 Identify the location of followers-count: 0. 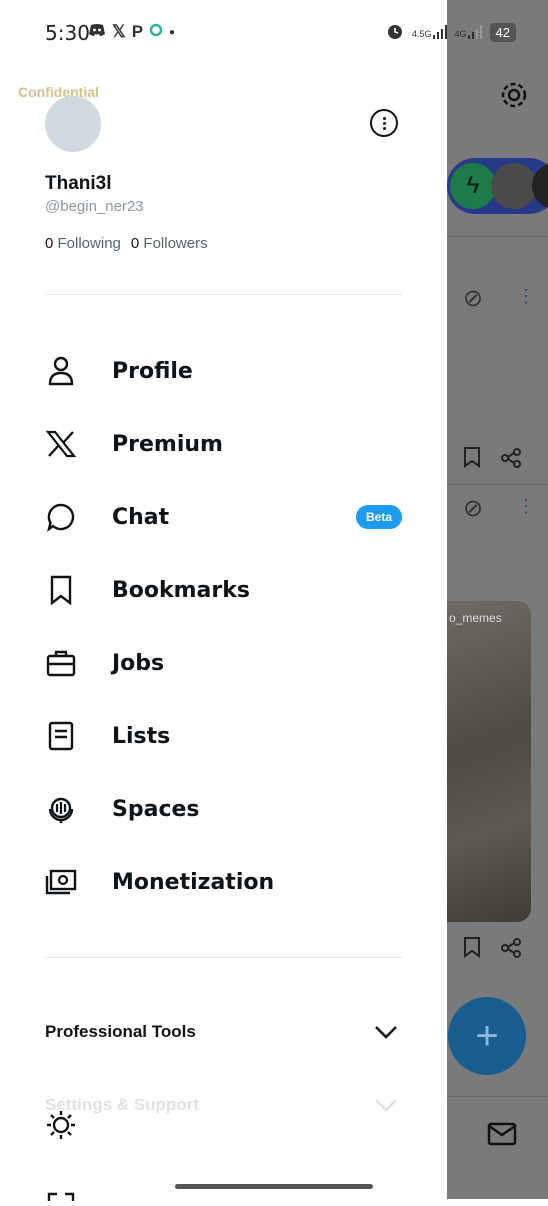
(135, 243).